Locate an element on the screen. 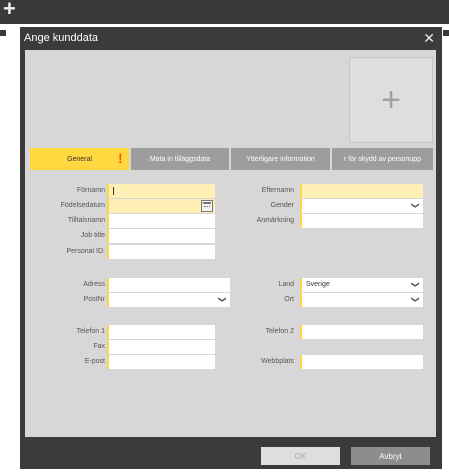 Image resolution: width=449 pixels, height=474 pixels. photo-upload: + is located at coordinates (391, 100).